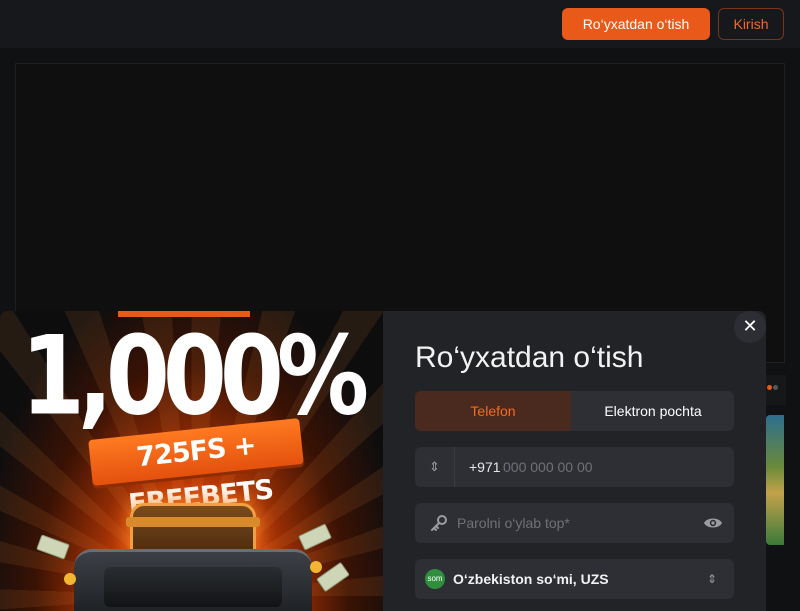 This screenshot has height=611, width=800. What do you see at coordinates (751, 24) in the screenshot?
I see `login-button: Kirish` at bounding box center [751, 24].